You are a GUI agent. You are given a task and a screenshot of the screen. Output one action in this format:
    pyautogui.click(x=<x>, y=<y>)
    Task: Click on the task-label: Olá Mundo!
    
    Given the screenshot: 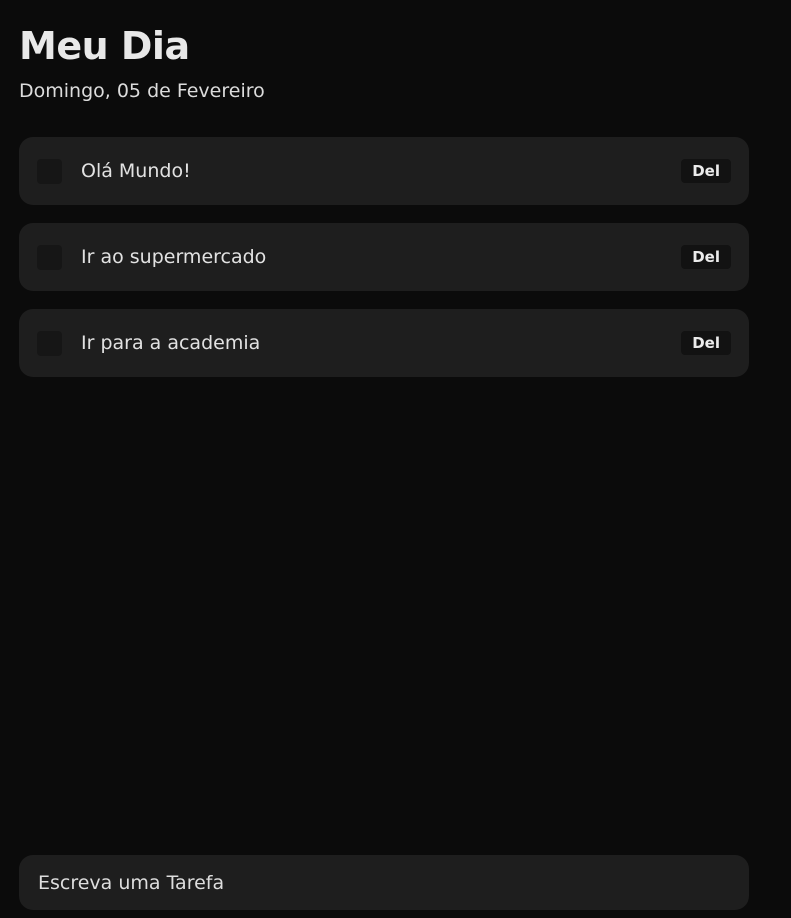 What is the action you would take?
    pyautogui.click(x=136, y=171)
    